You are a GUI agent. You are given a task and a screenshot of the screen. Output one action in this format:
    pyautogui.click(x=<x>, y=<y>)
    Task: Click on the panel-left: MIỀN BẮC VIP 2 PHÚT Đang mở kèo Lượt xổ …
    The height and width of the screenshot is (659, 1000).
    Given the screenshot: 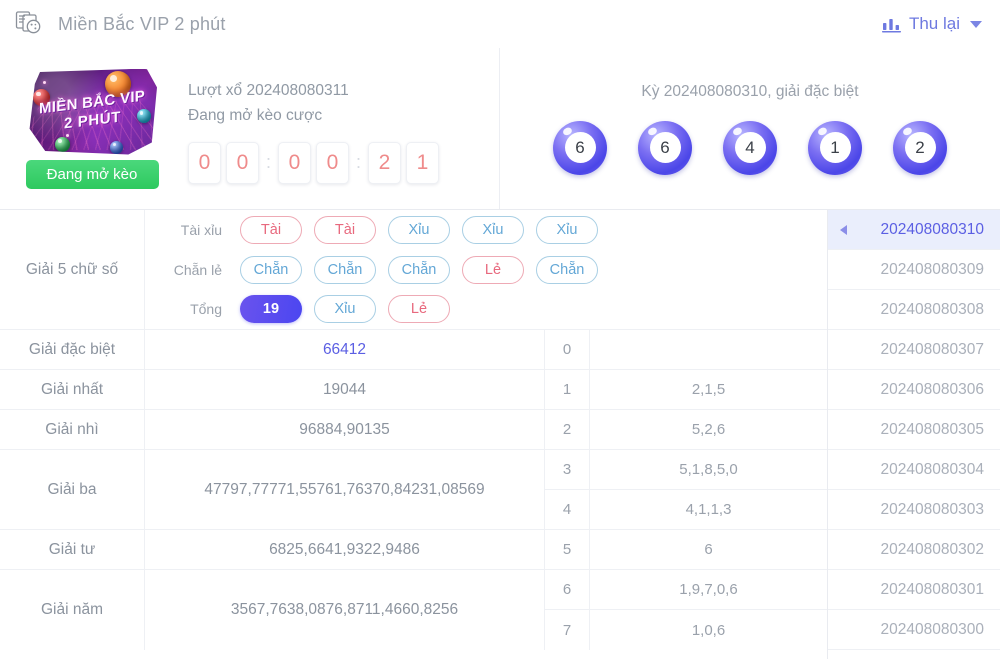 What is the action you would take?
    pyautogui.click(x=250, y=128)
    